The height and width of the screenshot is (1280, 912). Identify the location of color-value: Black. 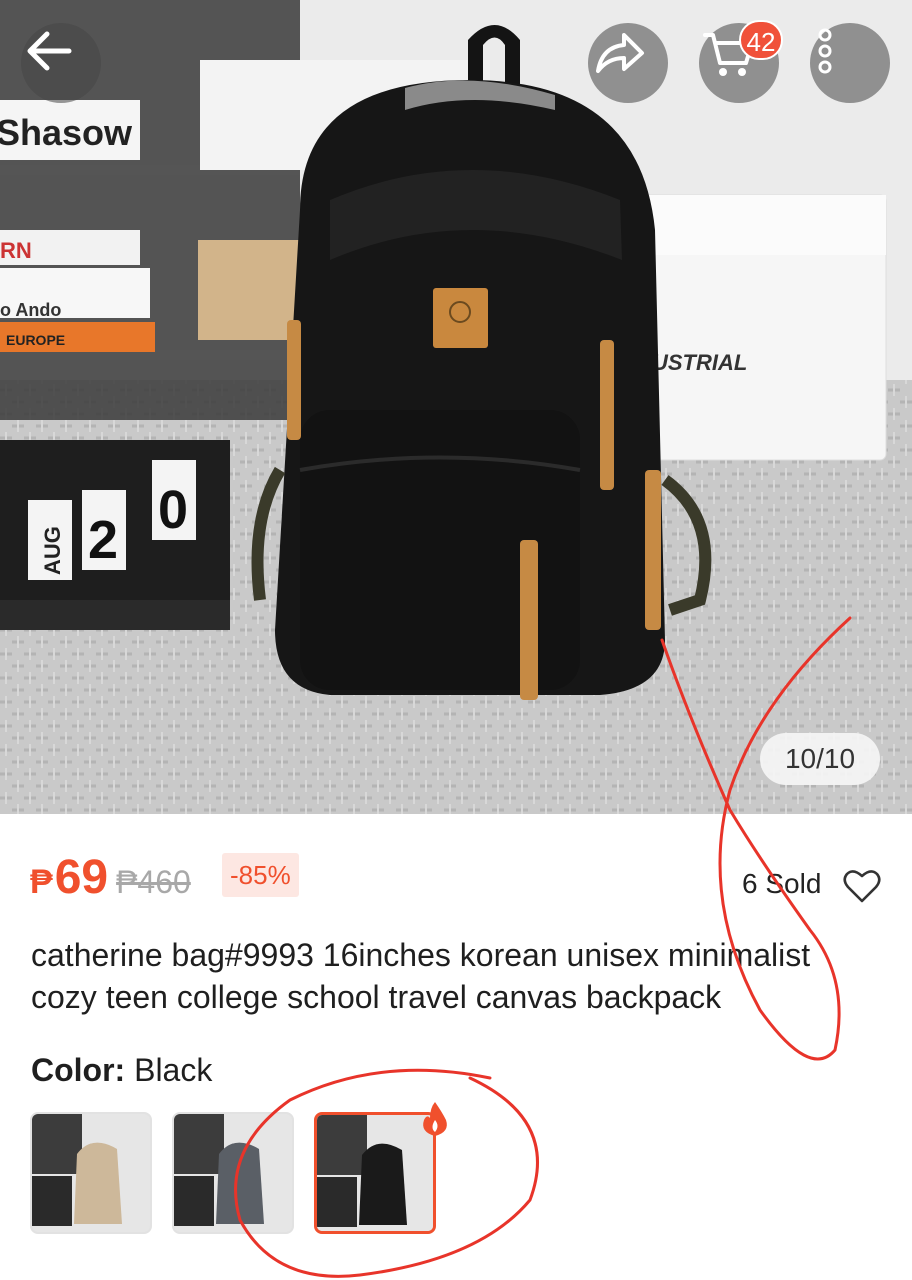
(173, 1070).